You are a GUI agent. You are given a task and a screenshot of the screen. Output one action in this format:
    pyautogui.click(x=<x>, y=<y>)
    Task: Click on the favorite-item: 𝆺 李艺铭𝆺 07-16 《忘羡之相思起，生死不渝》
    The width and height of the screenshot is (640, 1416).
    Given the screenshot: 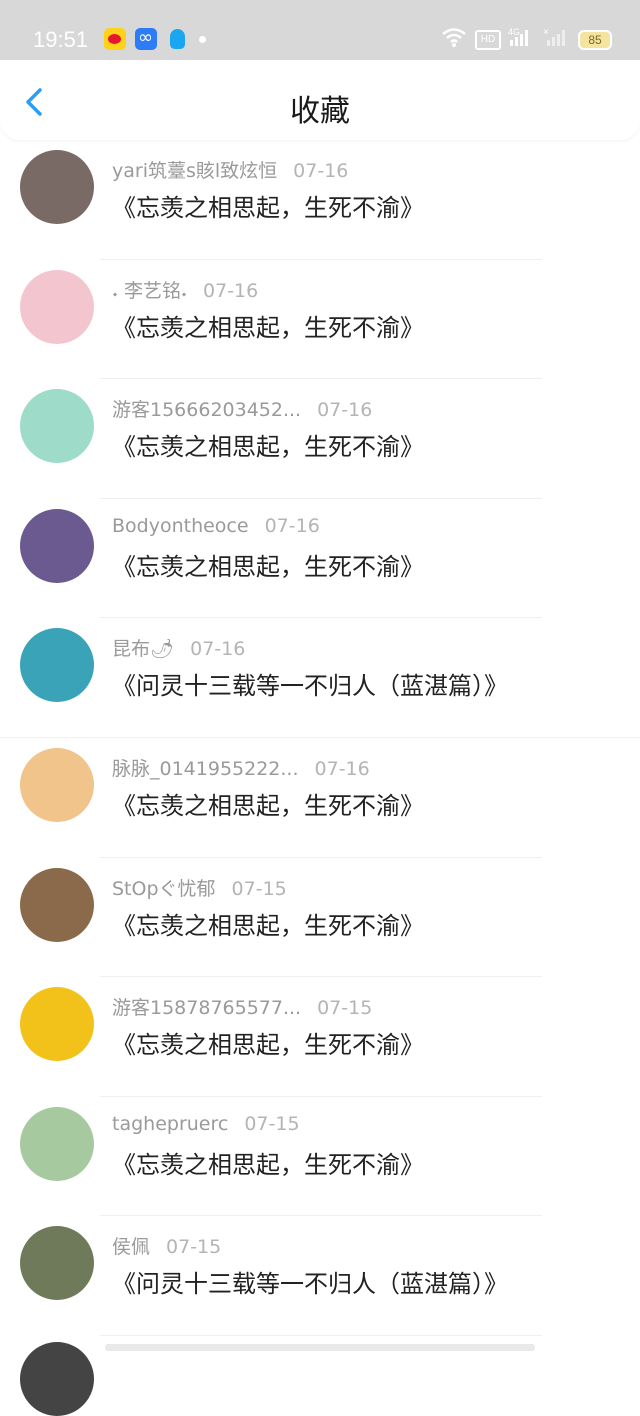 What is the action you would take?
    pyautogui.click(x=320, y=320)
    